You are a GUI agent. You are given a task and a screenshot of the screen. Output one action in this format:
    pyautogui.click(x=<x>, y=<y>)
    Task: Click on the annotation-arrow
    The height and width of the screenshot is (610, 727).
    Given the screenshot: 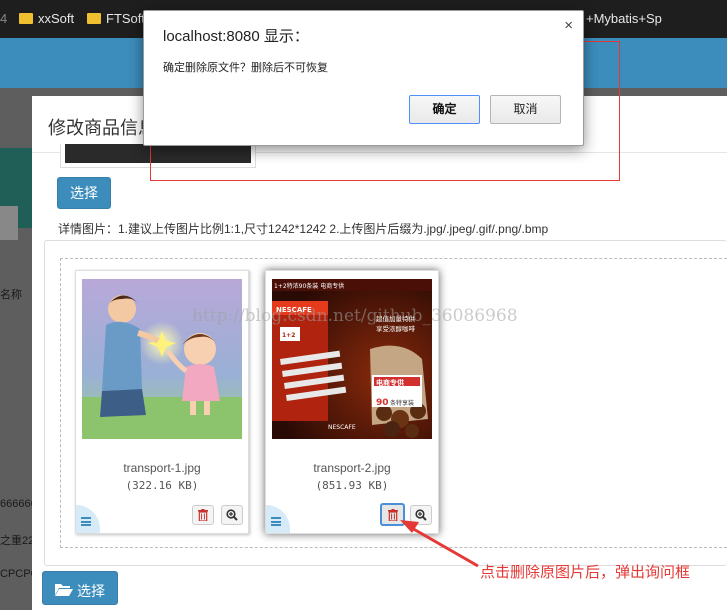 What is the action you would take?
    pyautogui.click(x=439, y=544)
    